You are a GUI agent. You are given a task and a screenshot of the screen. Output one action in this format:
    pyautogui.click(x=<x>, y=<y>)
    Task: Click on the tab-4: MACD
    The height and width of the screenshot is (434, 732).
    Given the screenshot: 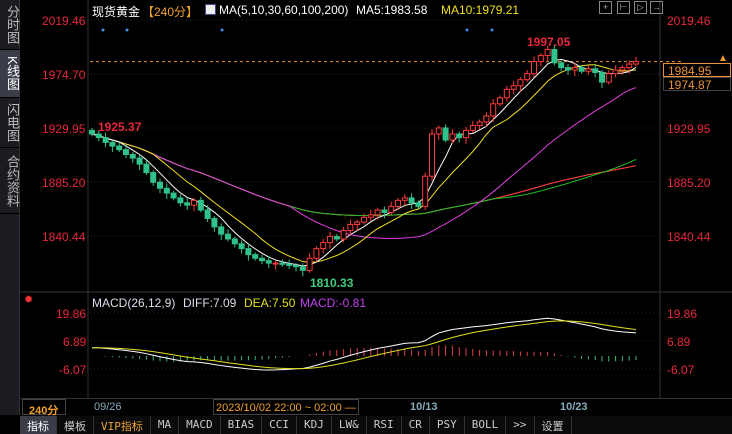 What is the action you would take?
    pyautogui.click(x=200, y=425)
    